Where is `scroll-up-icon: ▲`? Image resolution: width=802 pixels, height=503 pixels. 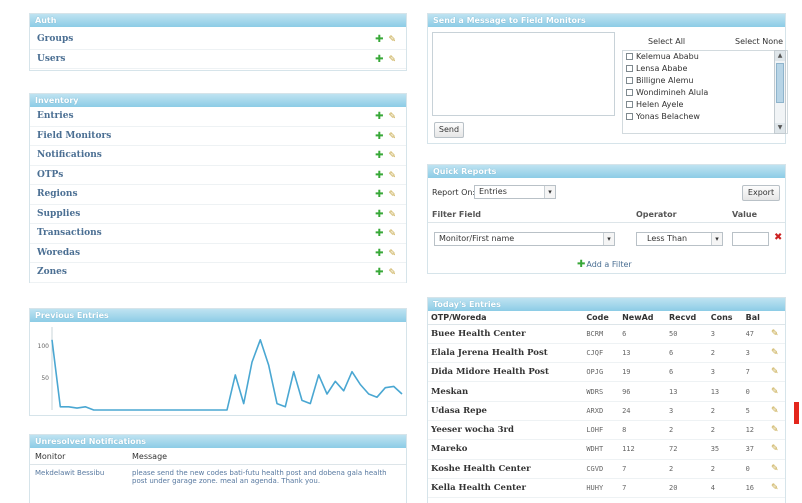
scroll-up-icon: ▲ is located at coordinates (780, 56).